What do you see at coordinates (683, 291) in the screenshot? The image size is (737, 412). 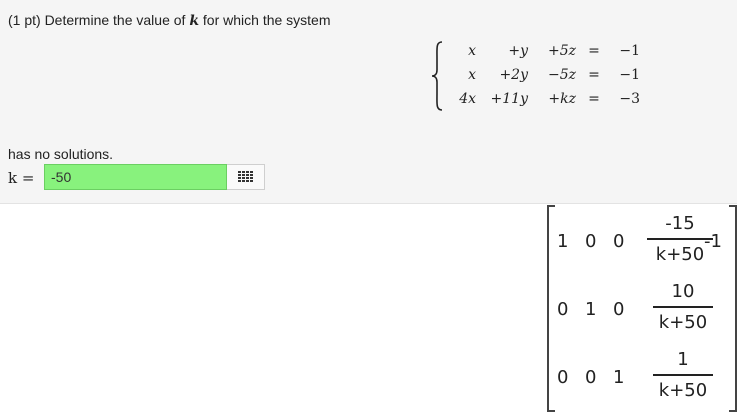 I see `fraction-numerator: 10` at bounding box center [683, 291].